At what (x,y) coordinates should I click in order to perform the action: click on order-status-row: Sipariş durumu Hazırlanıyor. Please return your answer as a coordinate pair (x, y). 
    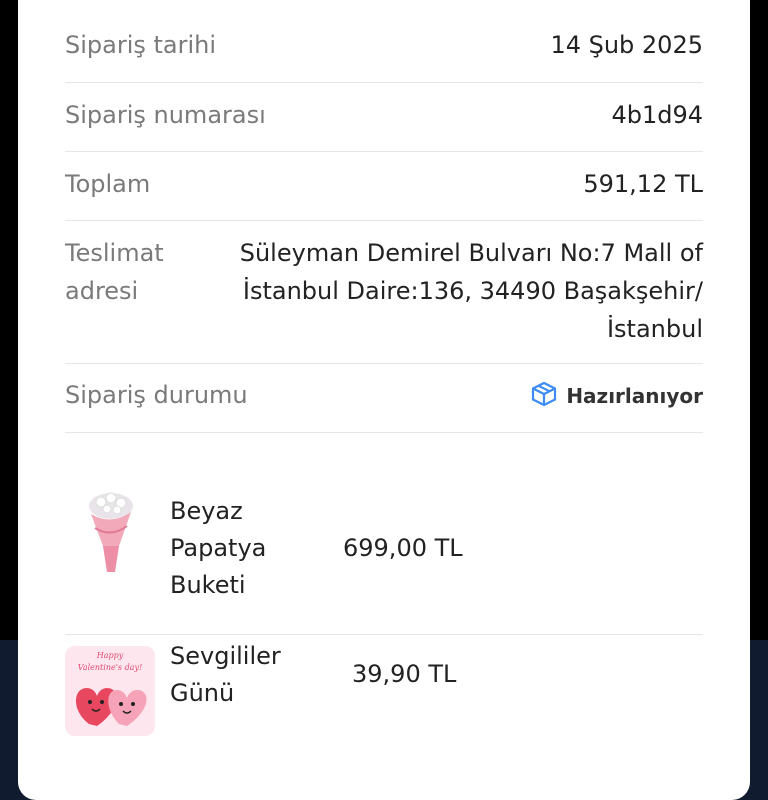
    Looking at the image, I should click on (384, 404).